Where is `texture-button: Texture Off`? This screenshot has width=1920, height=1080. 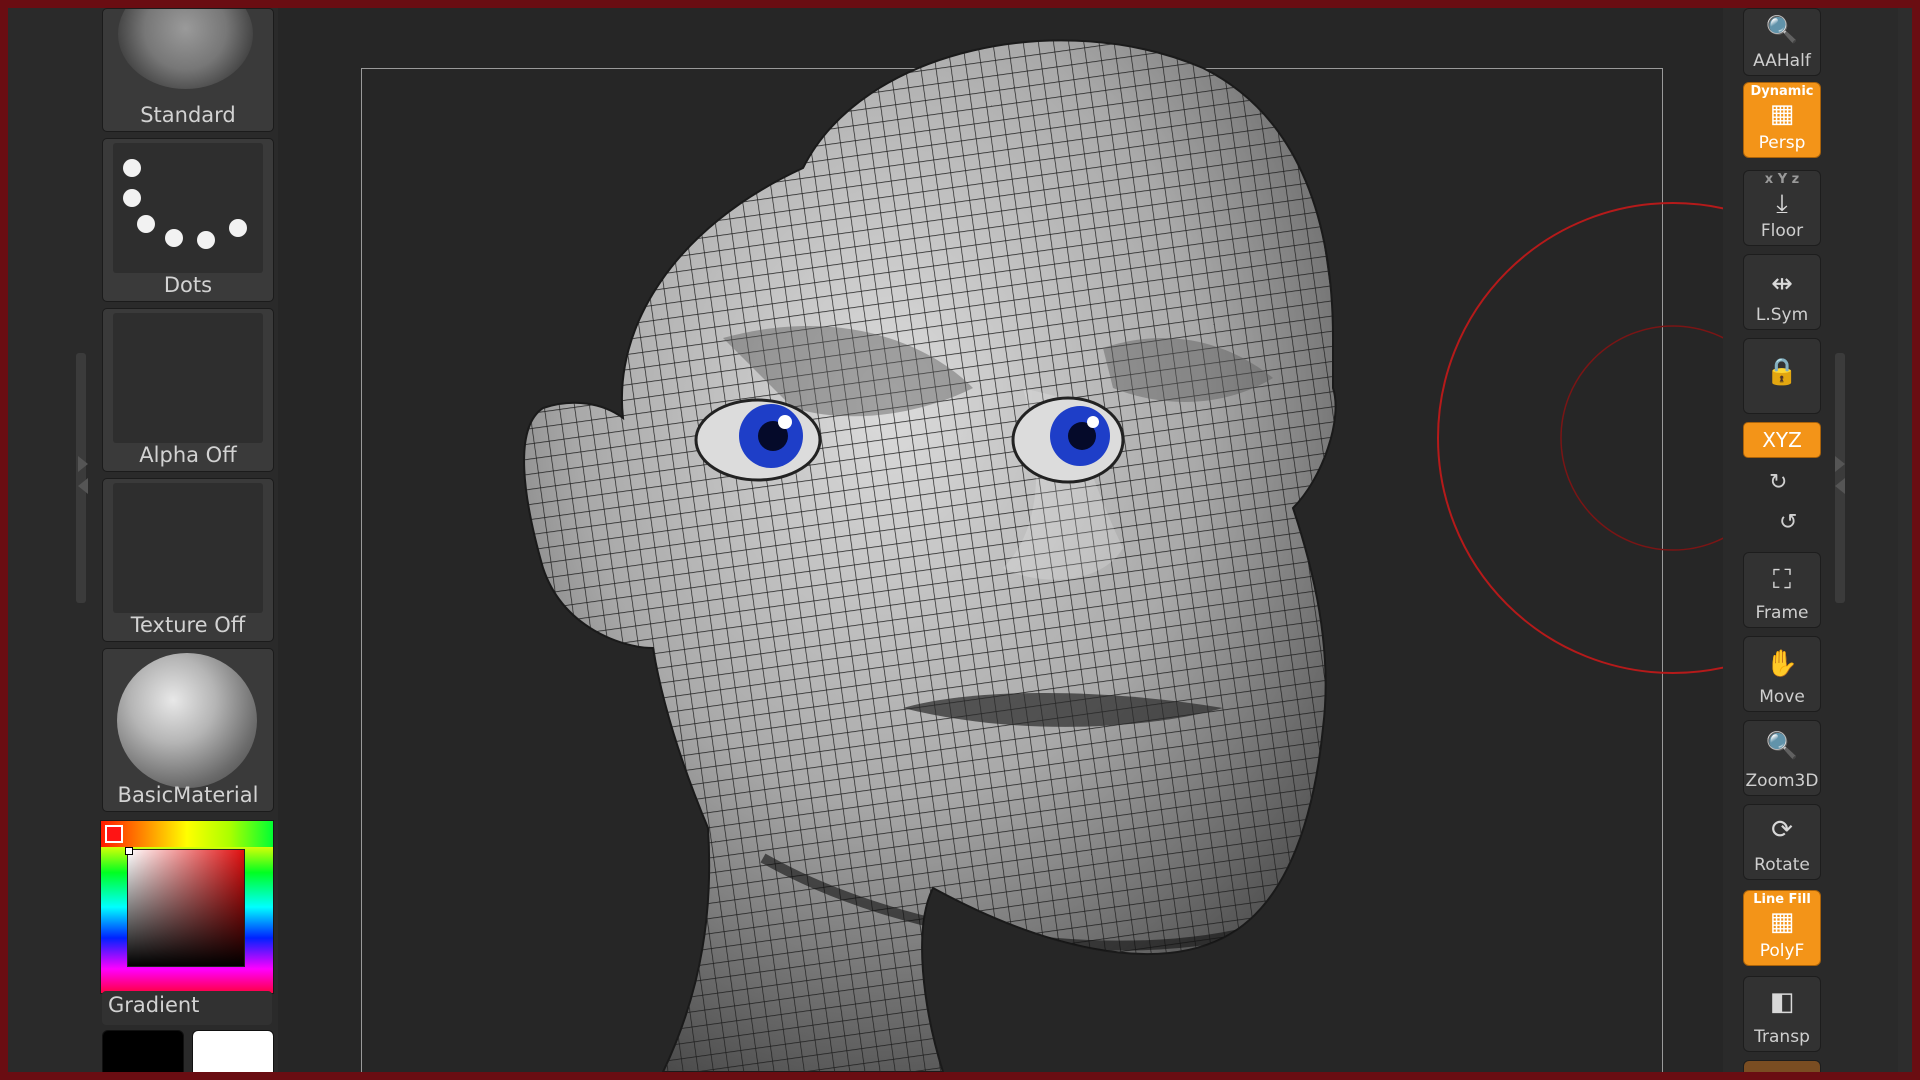
texture-button: Texture Off is located at coordinates (188, 560).